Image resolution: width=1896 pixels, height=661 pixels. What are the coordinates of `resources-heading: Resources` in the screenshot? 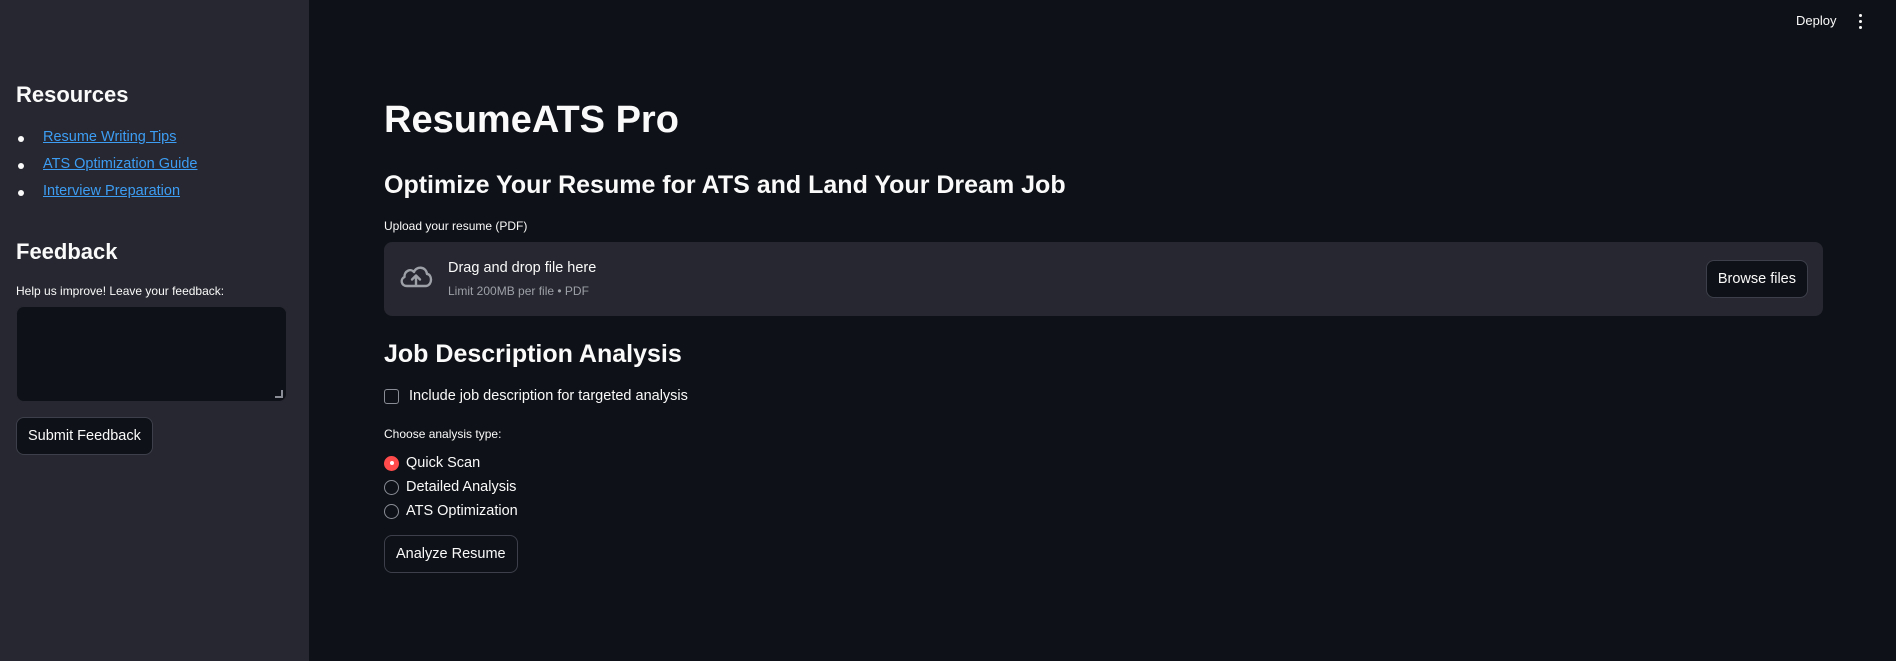 It's located at (72, 94).